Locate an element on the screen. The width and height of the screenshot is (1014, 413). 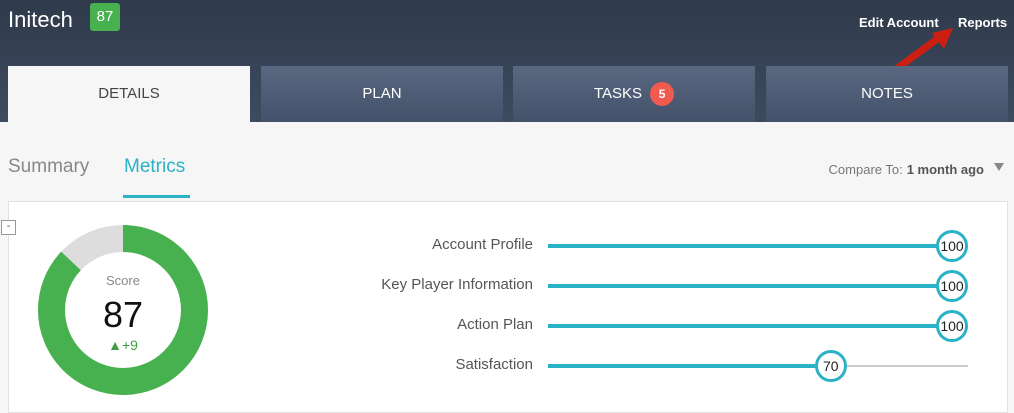
tab-tasks-label: TASKS is located at coordinates (618, 93).